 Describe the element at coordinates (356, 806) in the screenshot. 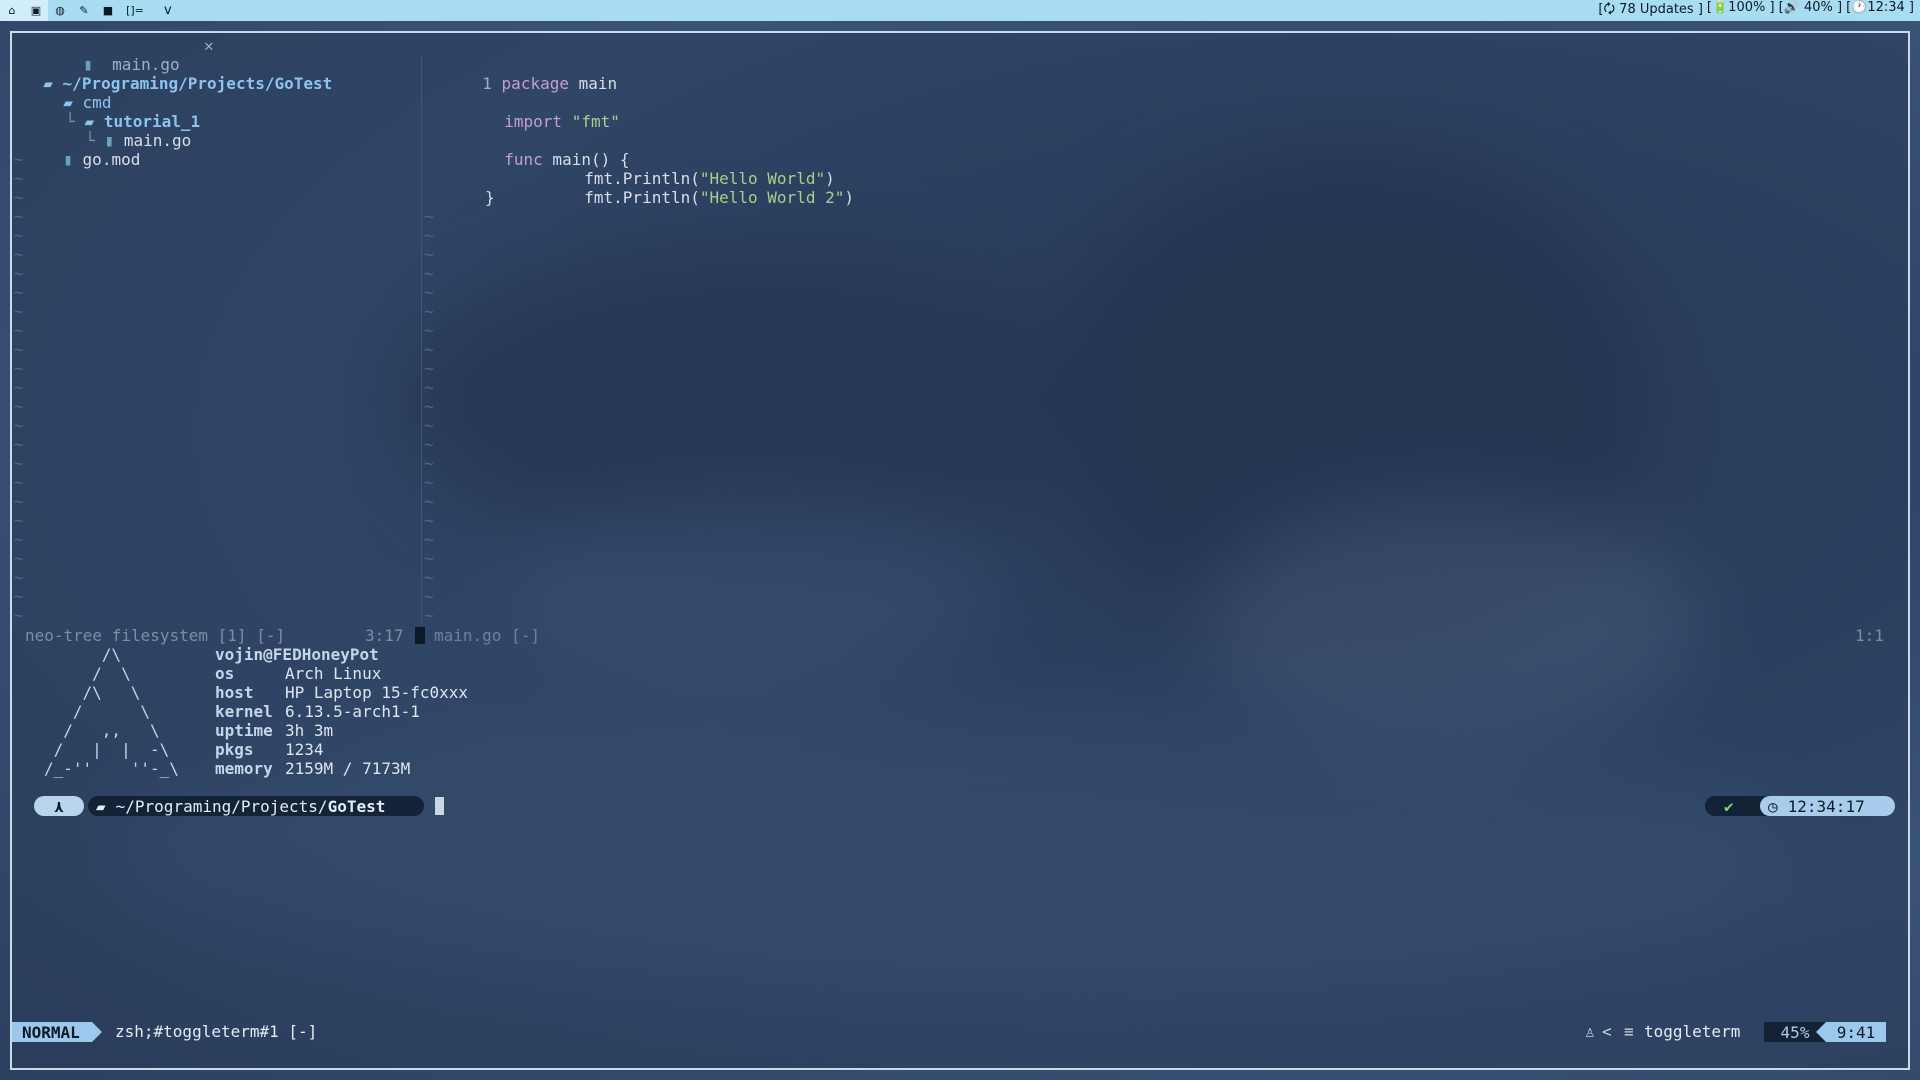

I see `prompt-path-current: GoTest` at that location.